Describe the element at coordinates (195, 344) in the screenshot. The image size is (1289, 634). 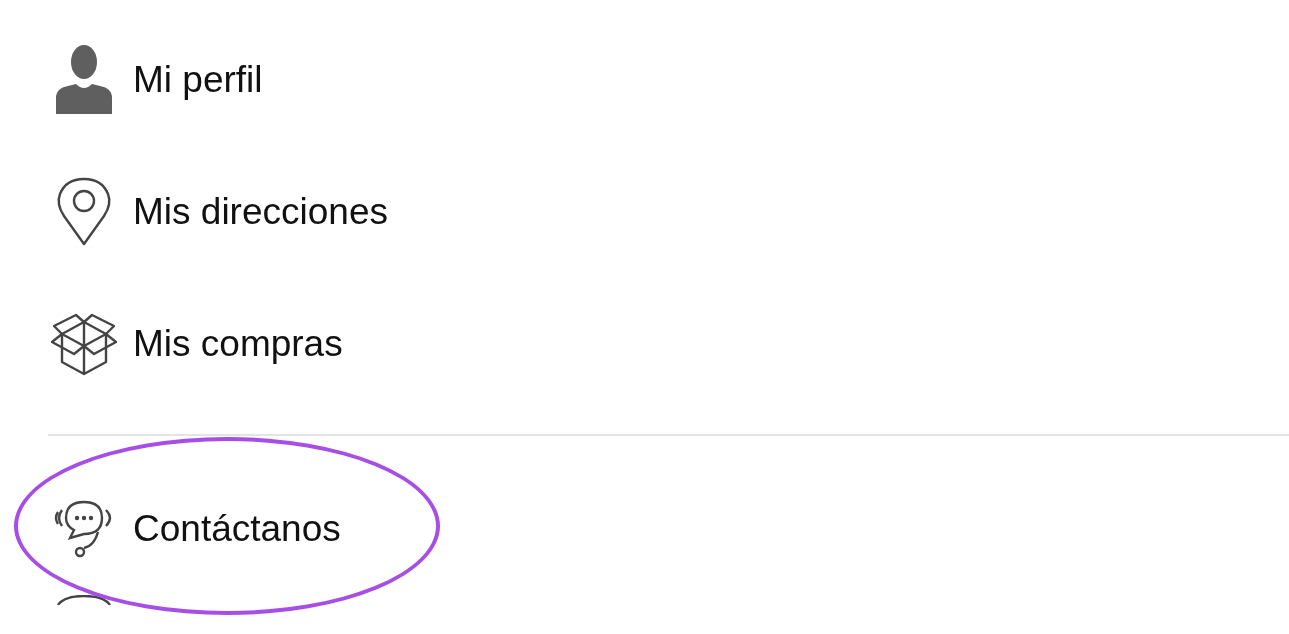
I see `menu-item: Mis compras` at that location.